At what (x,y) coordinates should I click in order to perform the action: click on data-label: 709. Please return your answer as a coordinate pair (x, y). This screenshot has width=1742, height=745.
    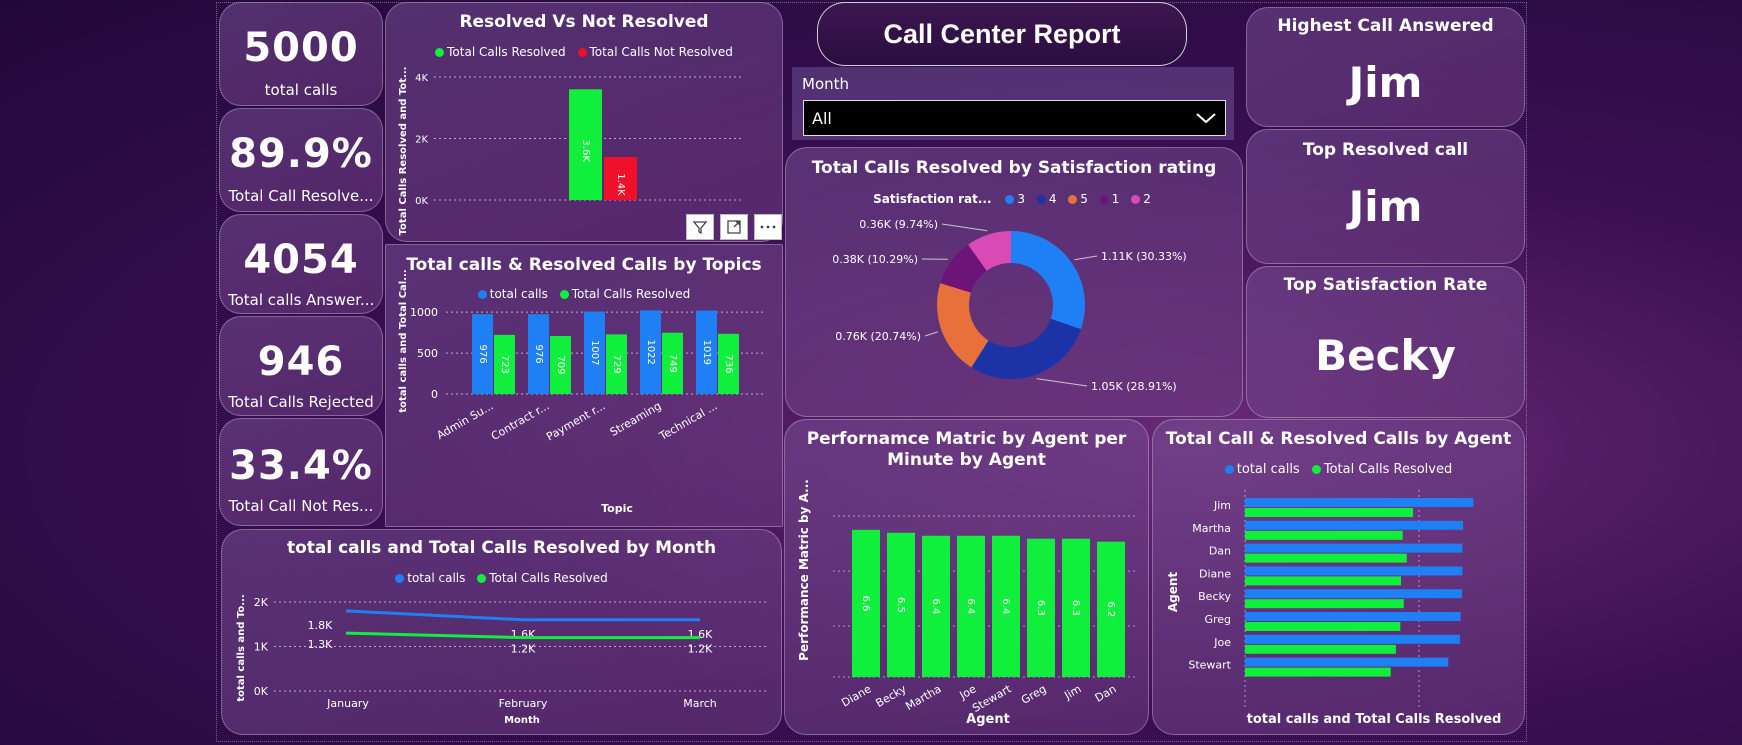
    Looking at the image, I should click on (560, 364).